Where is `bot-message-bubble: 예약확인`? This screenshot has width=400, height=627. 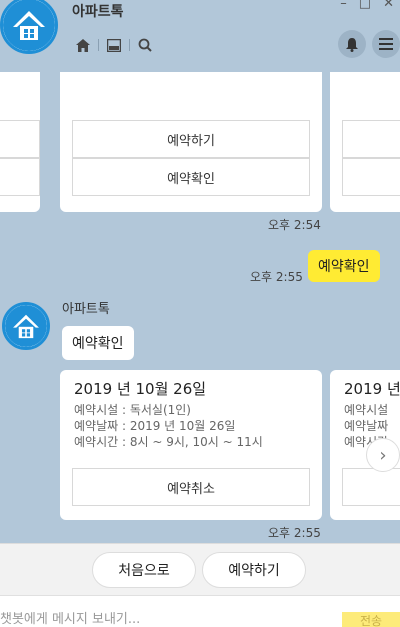
bot-message-bubble: 예약확인 is located at coordinates (98, 343).